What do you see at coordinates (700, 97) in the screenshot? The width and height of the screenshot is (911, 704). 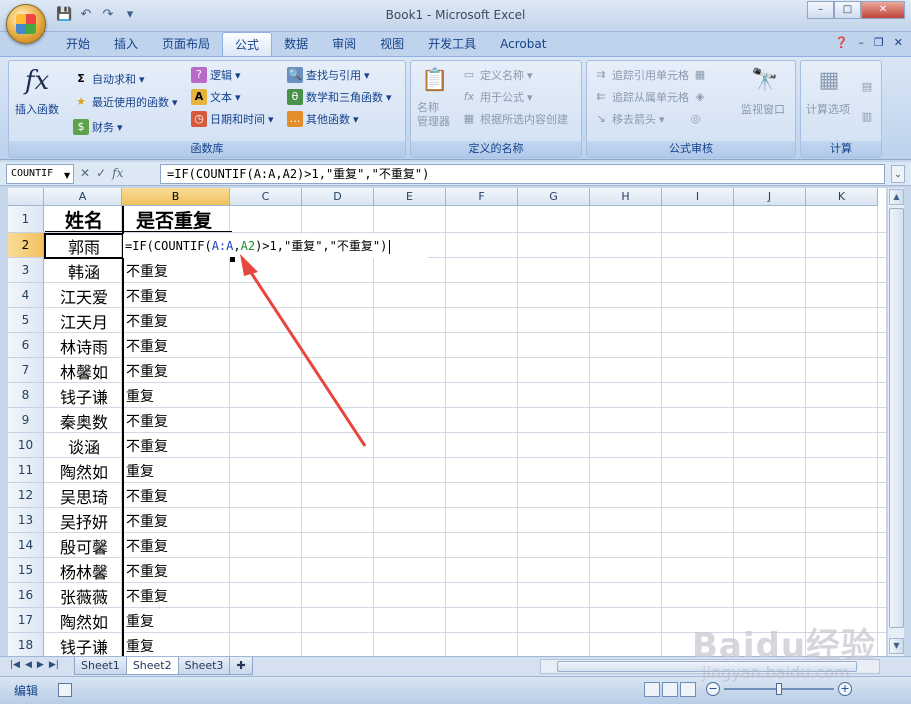 I see `error-check-icon: ◈` at bounding box center [700, 97].